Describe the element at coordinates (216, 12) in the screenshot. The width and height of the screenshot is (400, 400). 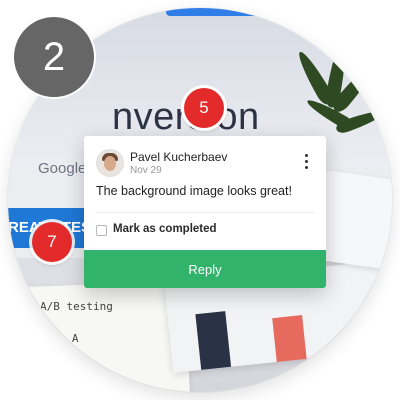
I see `background-accent-bar` at that location.